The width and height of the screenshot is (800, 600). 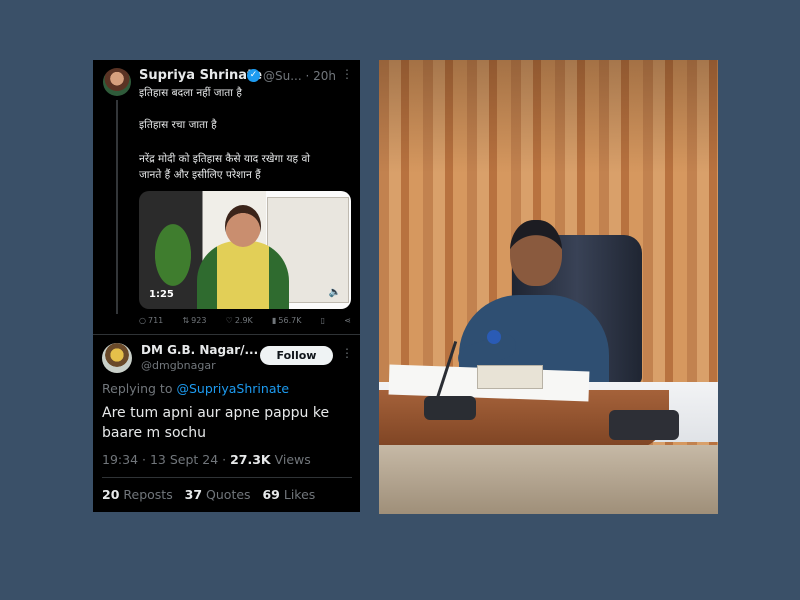 I want to click on tweet-text-line: इतिहास रचा जाता है, so click(x=178, y=125).